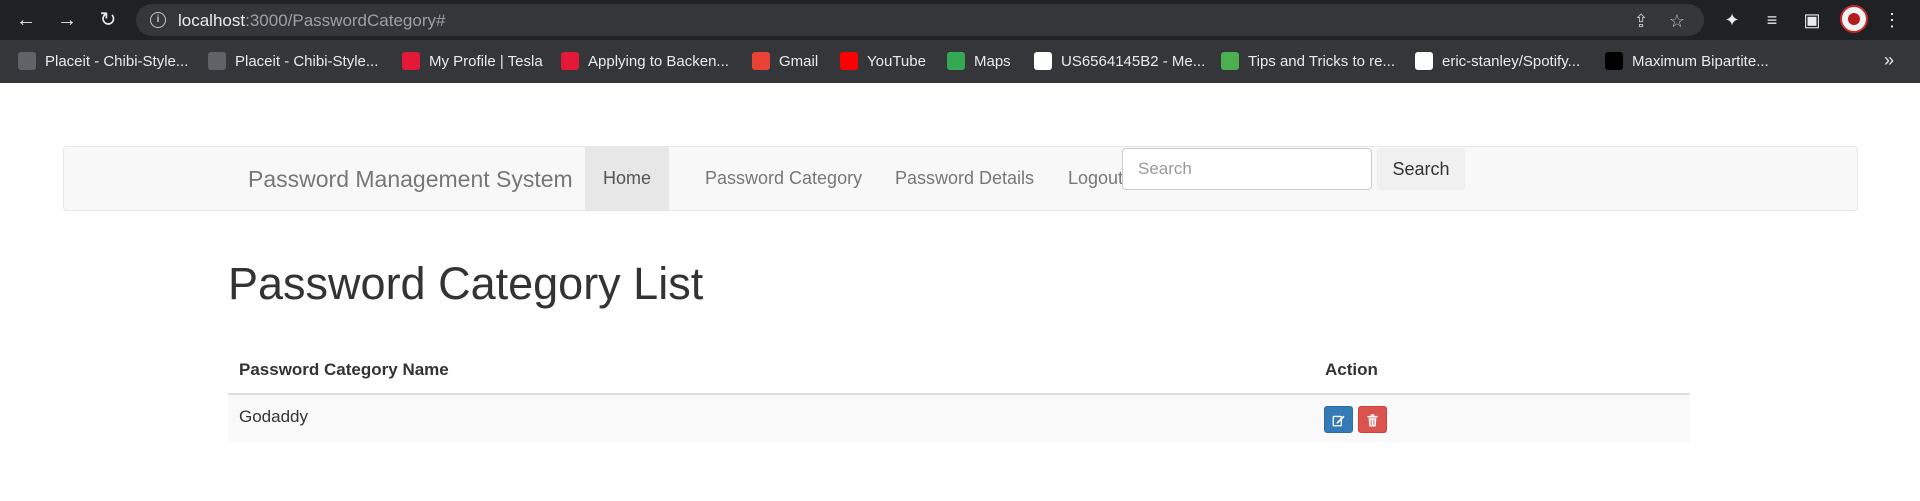 The height and width of the screenshot is (501, 1920). I want to click on profile-avatar, so click(1854, 19).